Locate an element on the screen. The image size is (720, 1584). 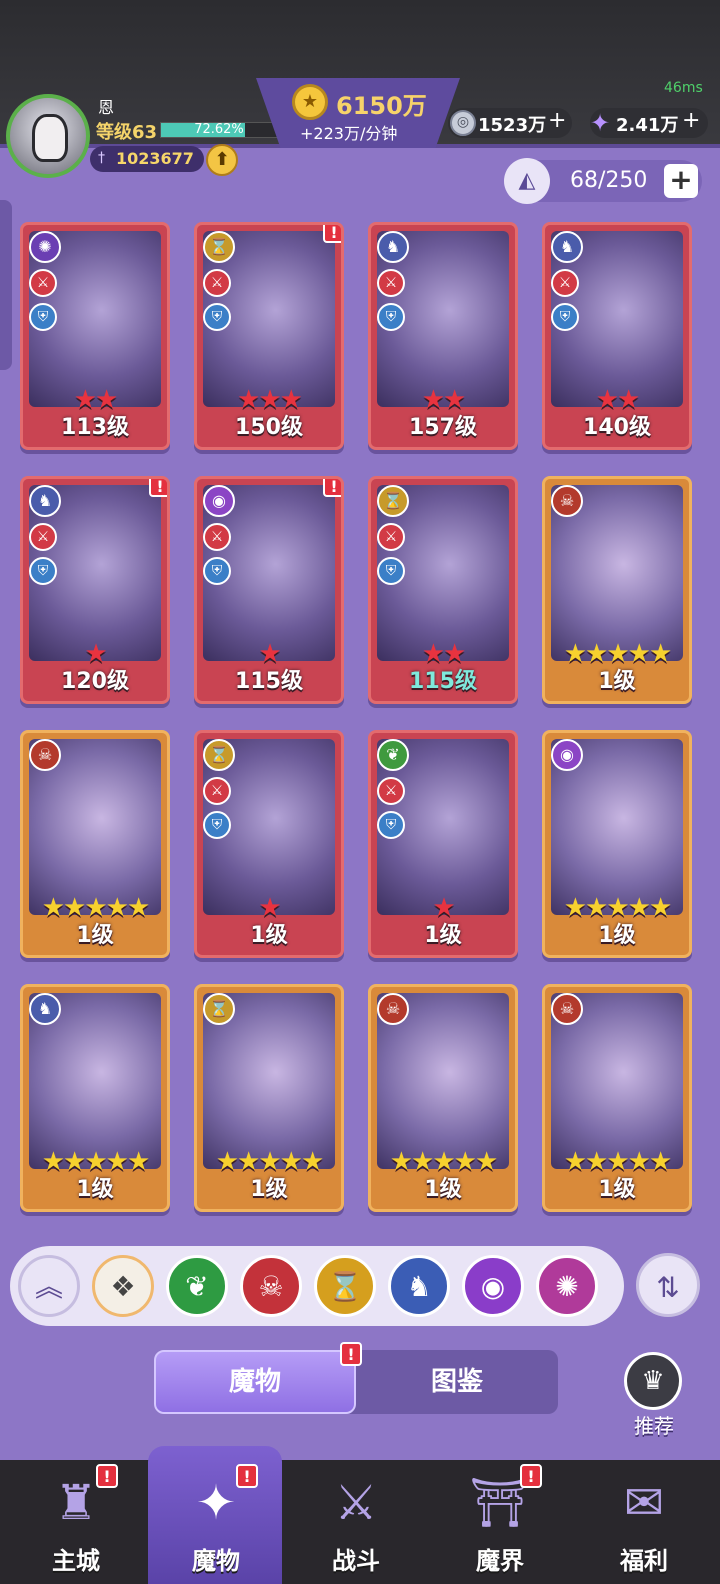
gold-amount: 6150万 is located at coordinates (381, 106).